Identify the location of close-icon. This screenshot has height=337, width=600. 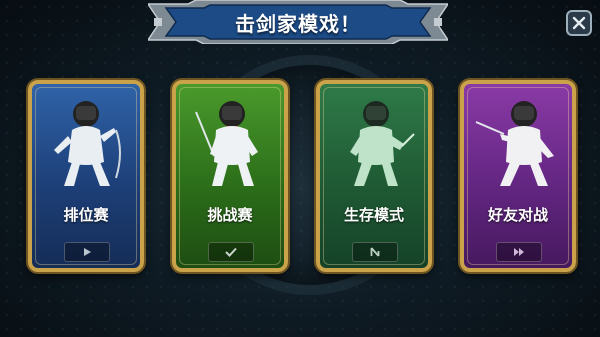
(579, 23).